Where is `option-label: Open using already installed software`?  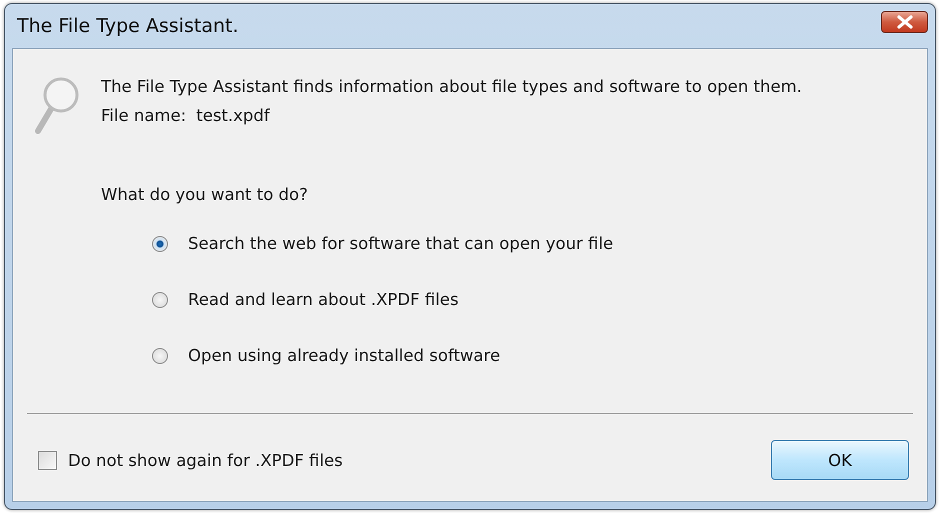
option-label: Open using already installed software is located at coordinates (344, 355).